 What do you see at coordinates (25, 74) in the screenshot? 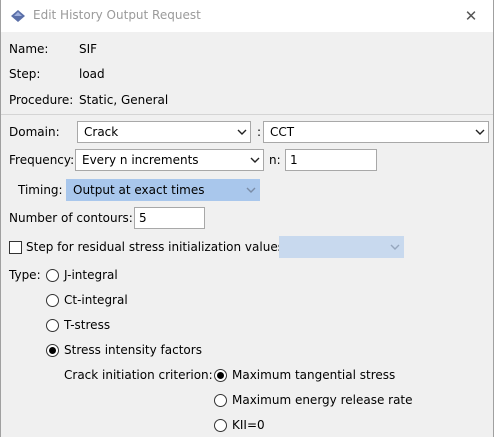
I see `step-label: Step:` at bounding box center [25, 74].